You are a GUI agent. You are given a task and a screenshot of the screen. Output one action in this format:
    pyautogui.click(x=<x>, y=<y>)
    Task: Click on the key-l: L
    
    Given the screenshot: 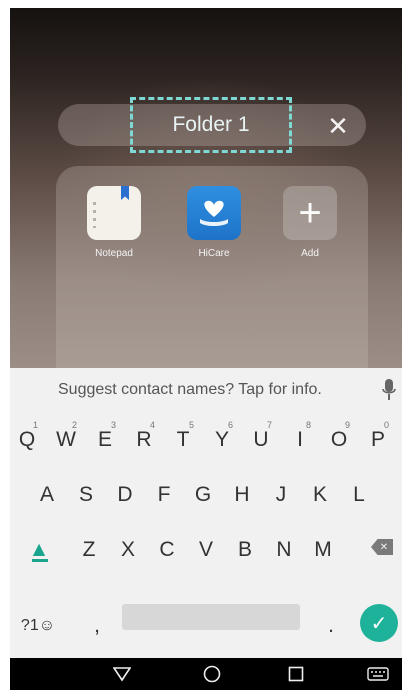 What is the action you would take?
    pyautogui.click(x=359, y=495)
    